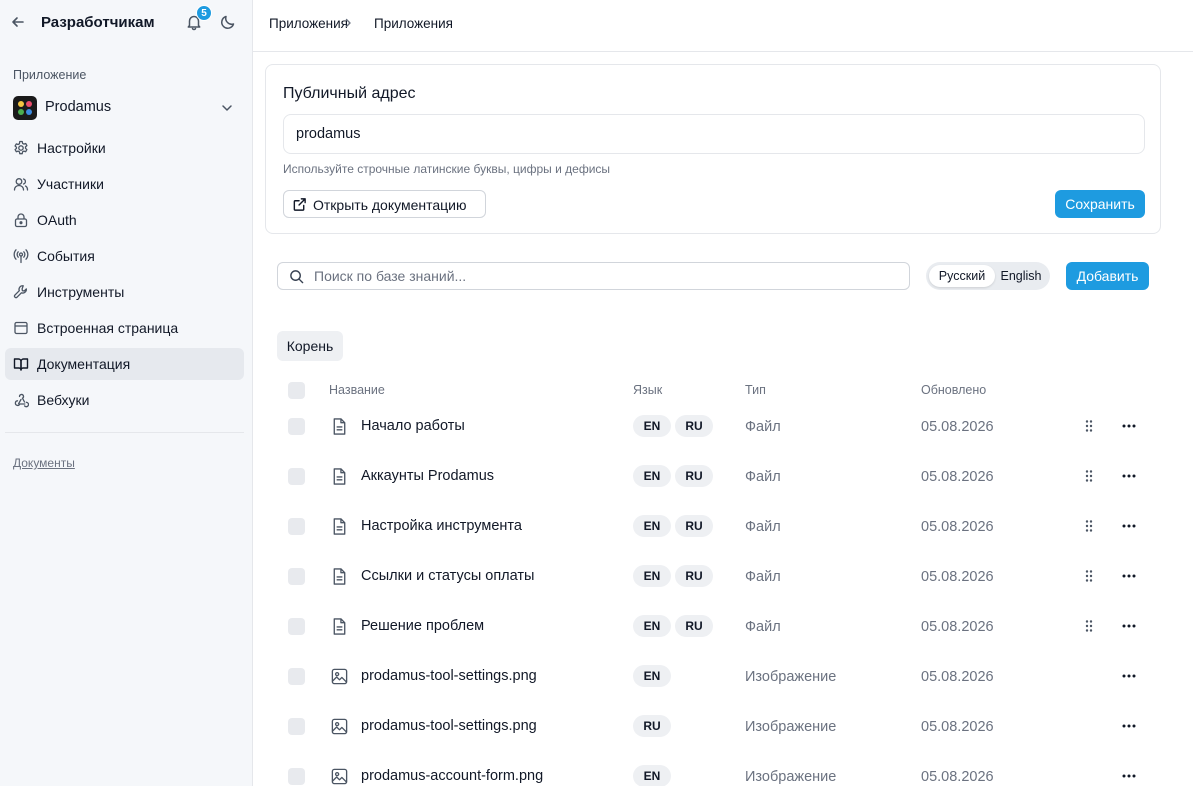 The width and height of the screenshot is (1193, 786). I want to click on language-option-russian: Русский, so click(962, 276).